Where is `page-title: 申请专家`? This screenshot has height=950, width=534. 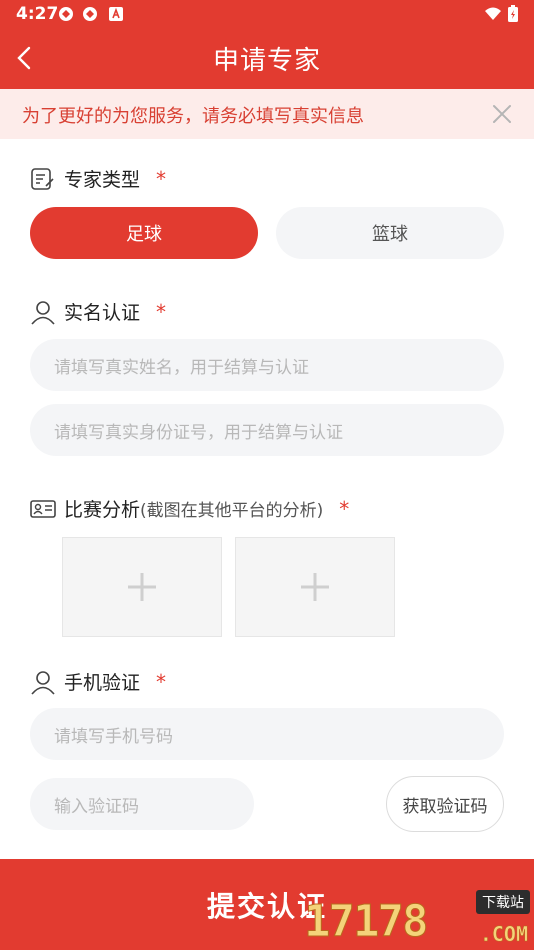
page-title: 申请专家 is located at coordinates (266, 61).